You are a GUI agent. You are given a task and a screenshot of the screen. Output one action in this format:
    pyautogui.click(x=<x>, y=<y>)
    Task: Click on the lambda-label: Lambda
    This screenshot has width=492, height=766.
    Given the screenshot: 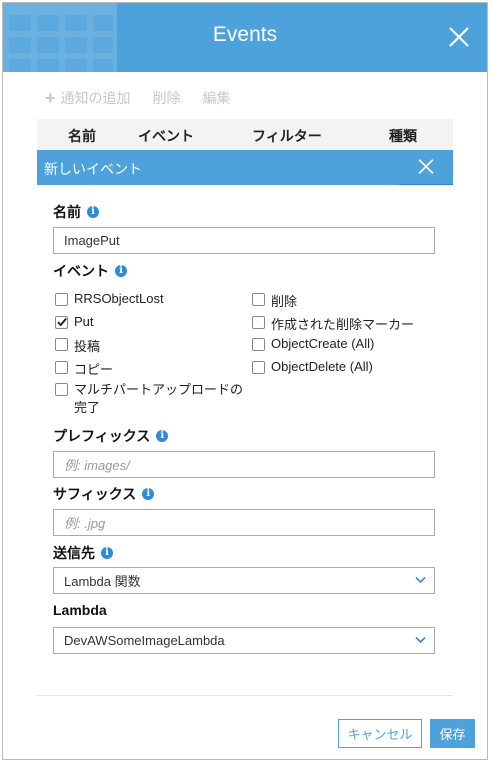 What is the action you would take?
    pyautogui.click(x=80, y=610)
    